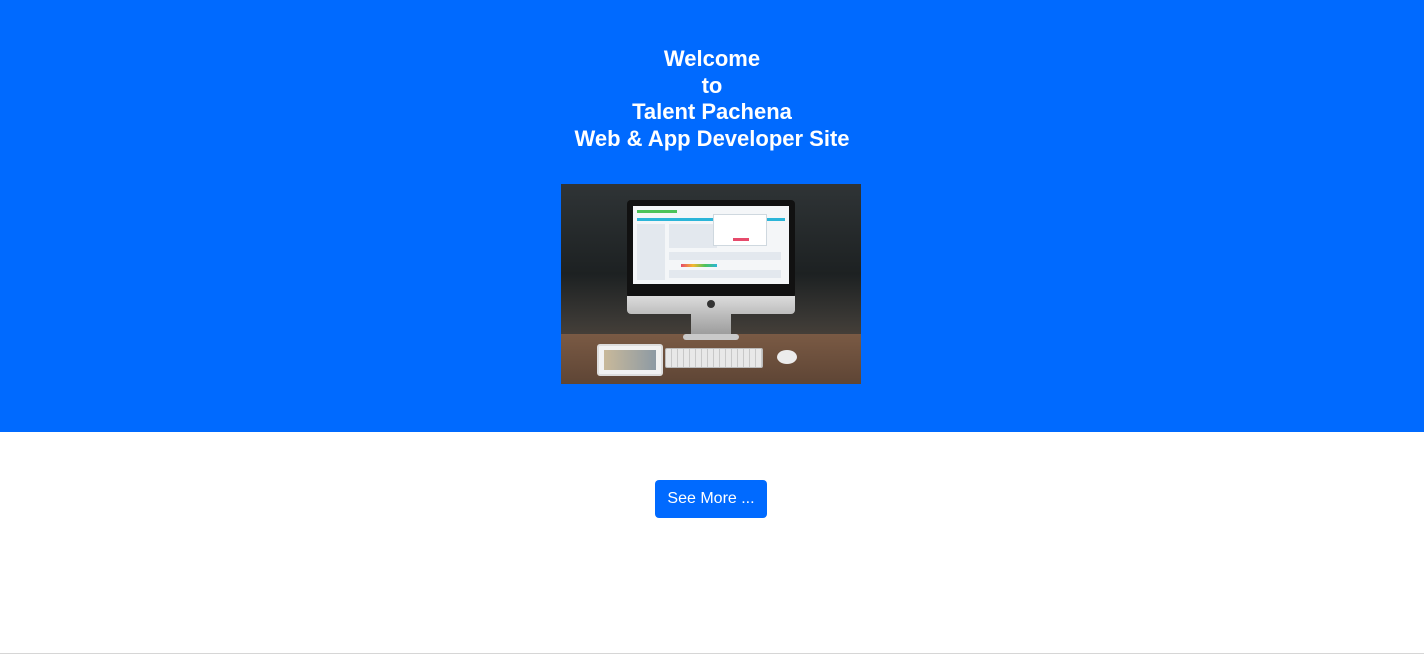  I want to click on imac-stand, so click(711, 325).